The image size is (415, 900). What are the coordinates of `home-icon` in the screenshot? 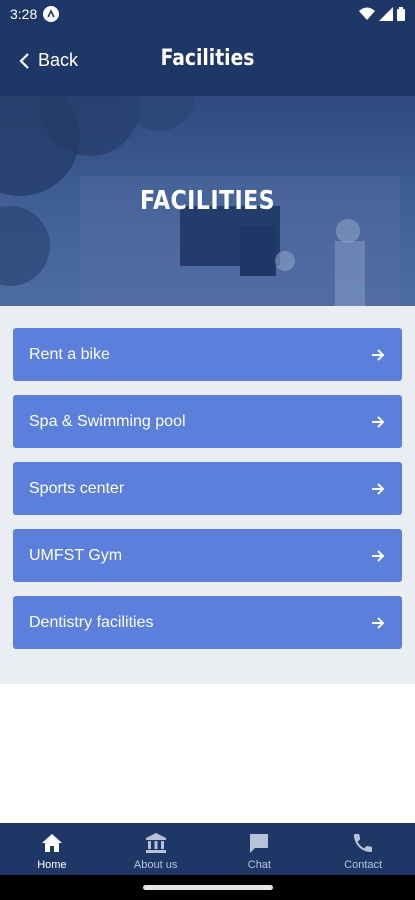 It's located at (51, 843).